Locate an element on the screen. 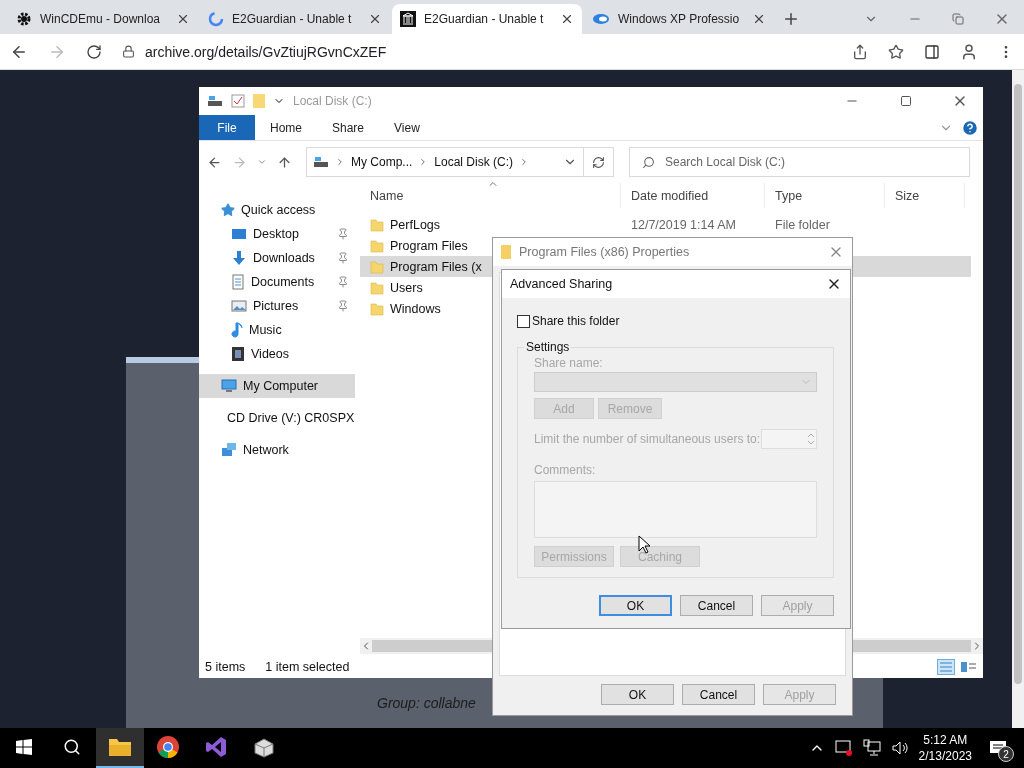  limit-label: Limit the number of simultaneous users to: is located at coordinates (647, 439).